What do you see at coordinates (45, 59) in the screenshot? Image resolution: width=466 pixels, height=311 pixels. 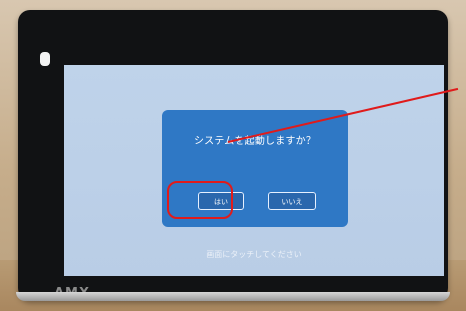 I see `camera-icon` at bounding box center [45, 59].